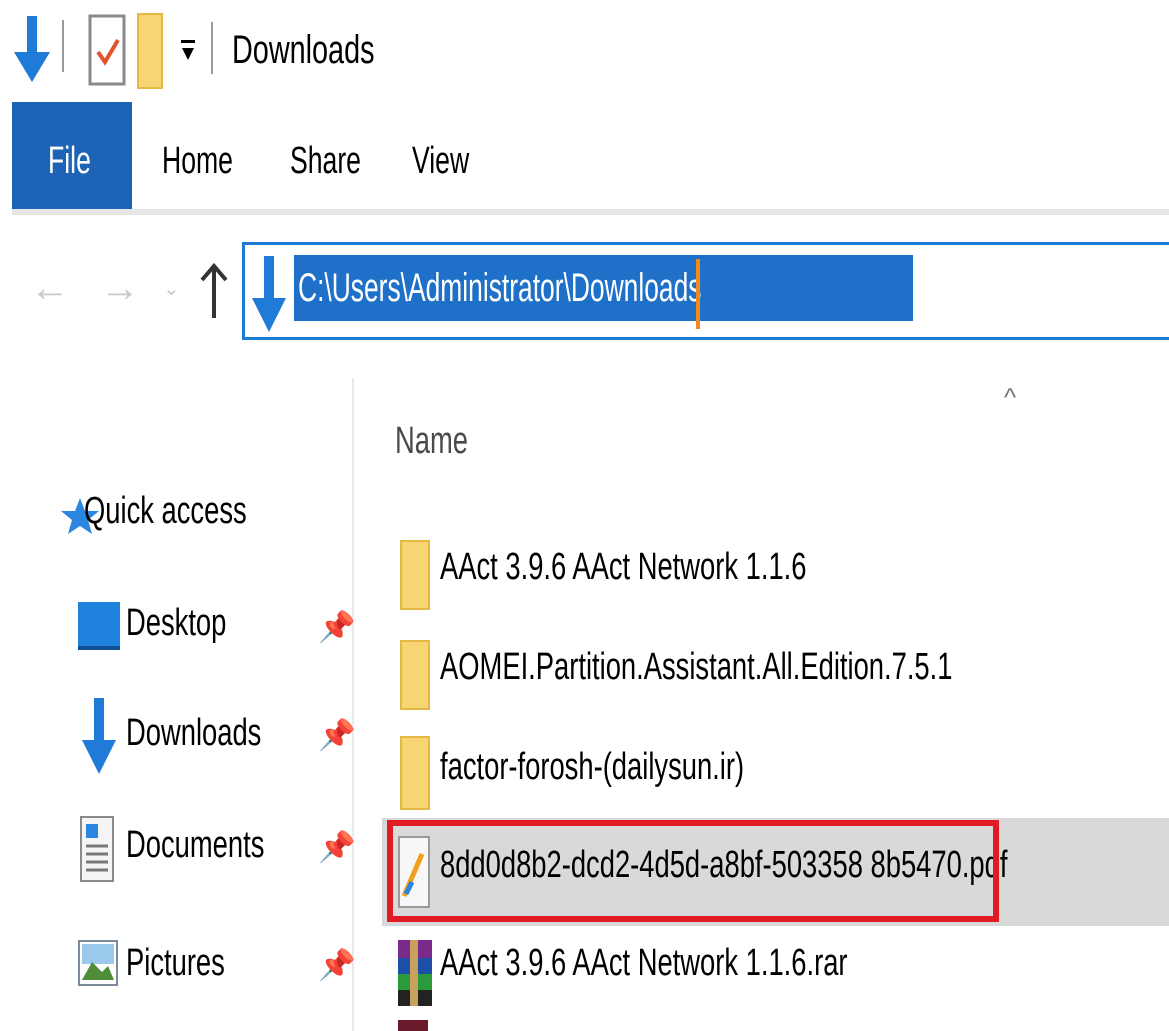 The image size is (1169, 1031). Describe the element at coordinates (413, 1025) in the screenshot. I see `list-item-partial` at that location.